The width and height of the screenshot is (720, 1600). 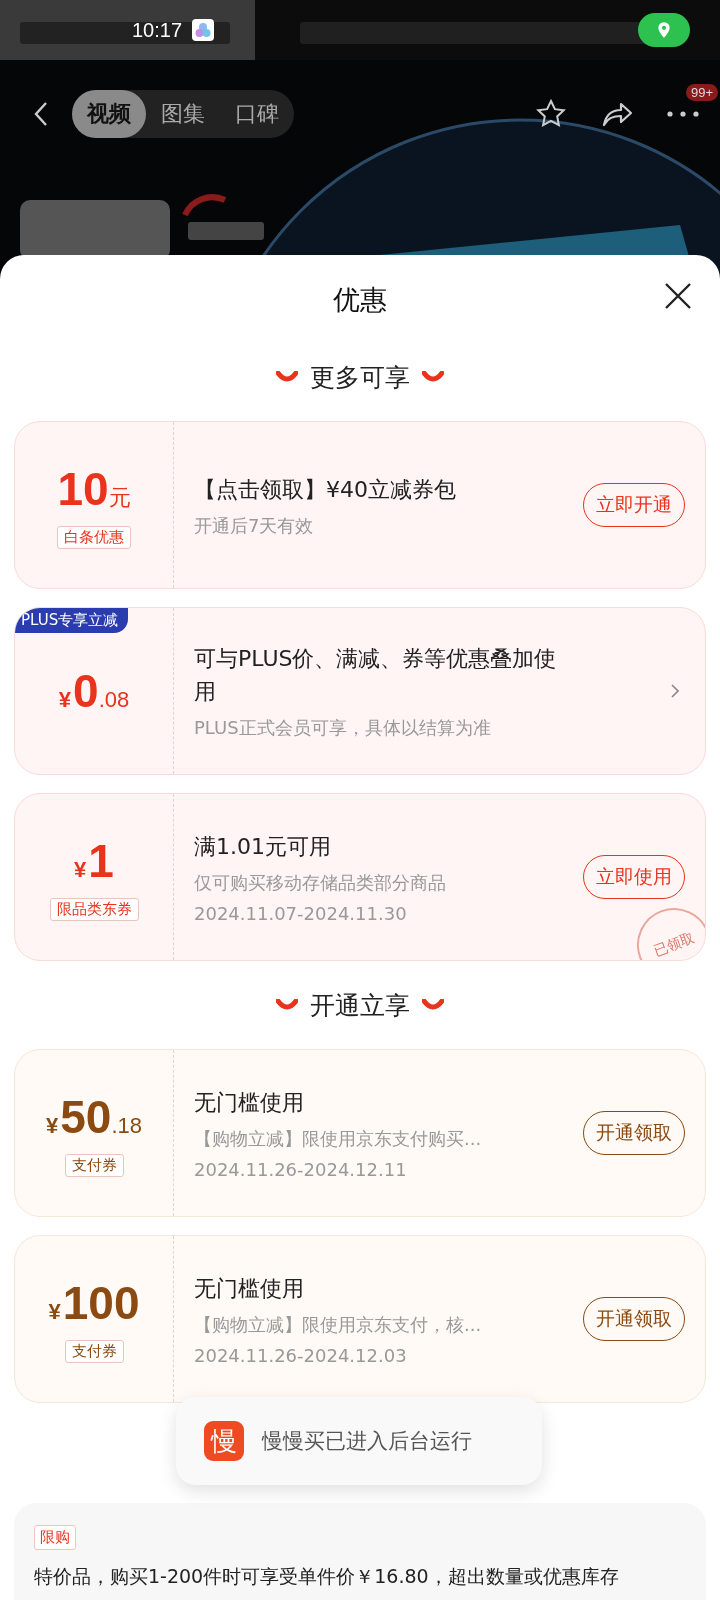 What do you see at coordinates (367, 1441) in the screenshot?
I see `toast-text: 慢慢买已进入后台运行` at bounding box center [367, 1441].